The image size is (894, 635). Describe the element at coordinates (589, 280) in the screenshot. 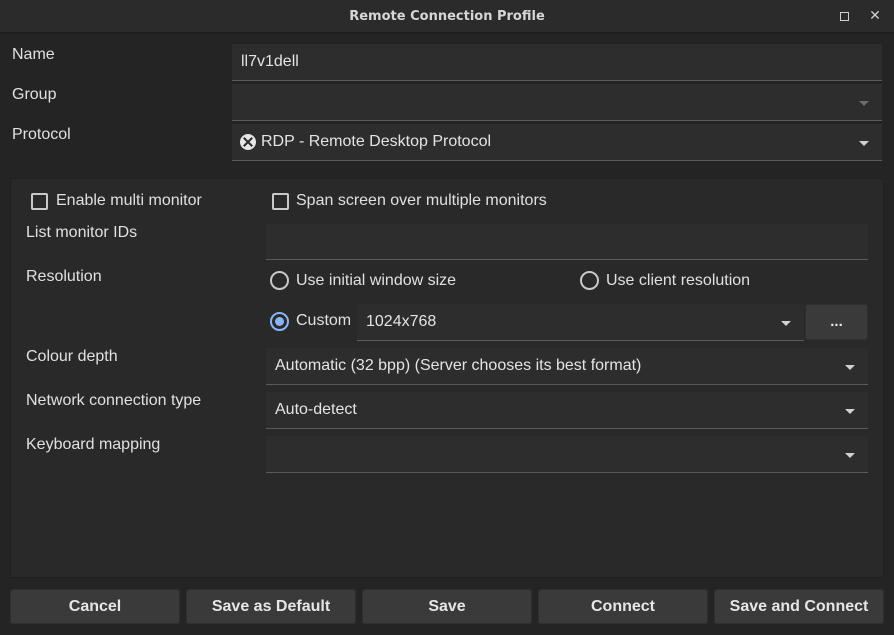

I see `use-client-resolution-radio` at that location.